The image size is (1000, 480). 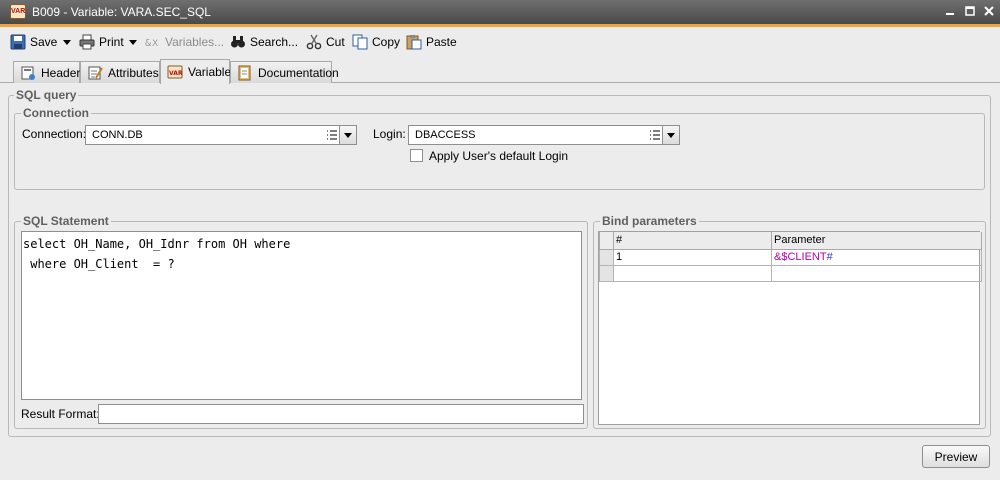 I want to click on tab-attributes: Attributes, so click(x=120, y=72).